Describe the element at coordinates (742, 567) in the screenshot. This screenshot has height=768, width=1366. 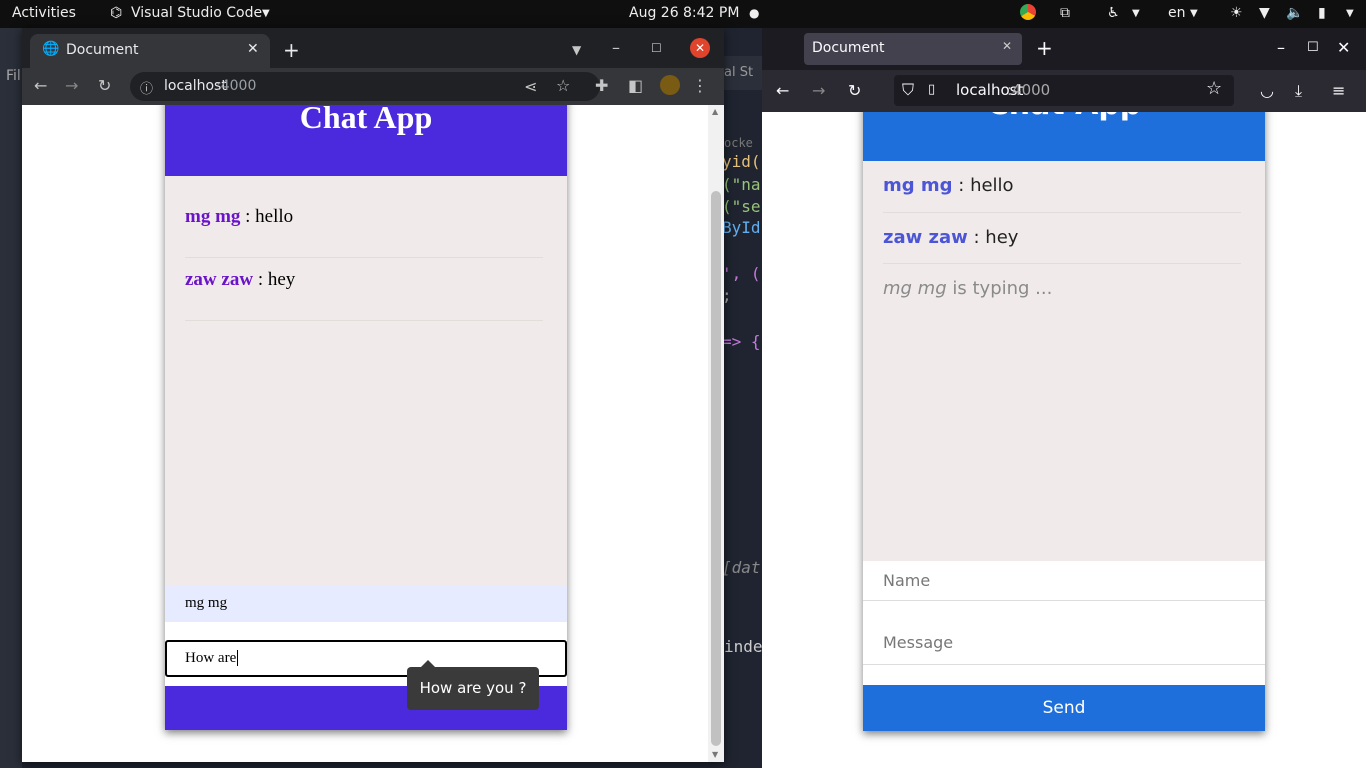
I see `code-line: [dat` at that location.